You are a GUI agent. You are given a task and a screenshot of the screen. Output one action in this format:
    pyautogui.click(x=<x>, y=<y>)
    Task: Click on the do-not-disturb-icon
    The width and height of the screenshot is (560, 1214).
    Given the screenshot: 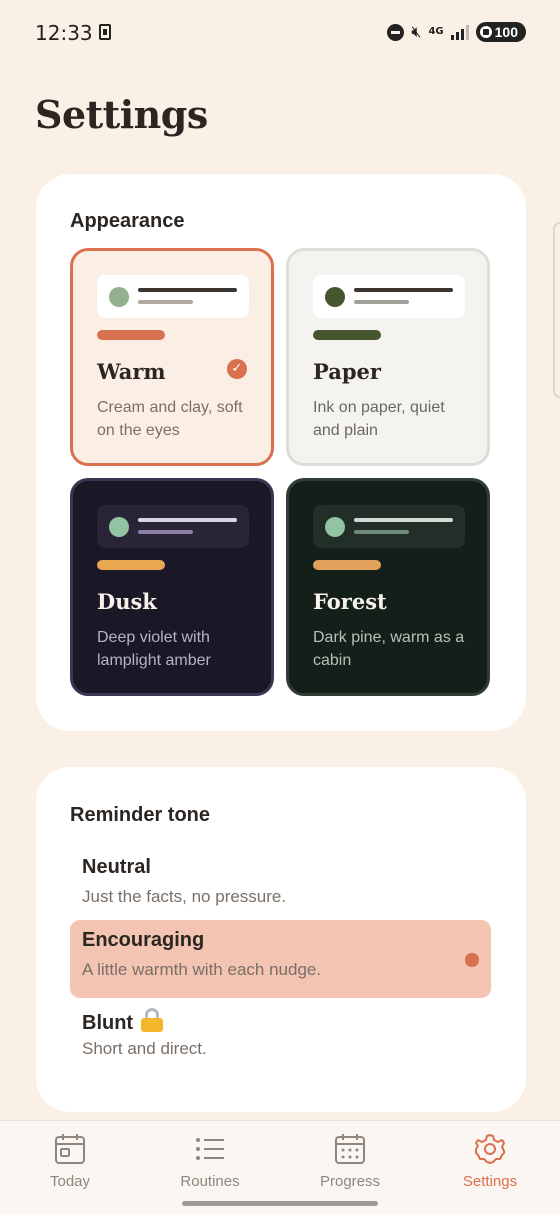 What is the action you would take?
    pyautogui.click(x=396, y=32)
    